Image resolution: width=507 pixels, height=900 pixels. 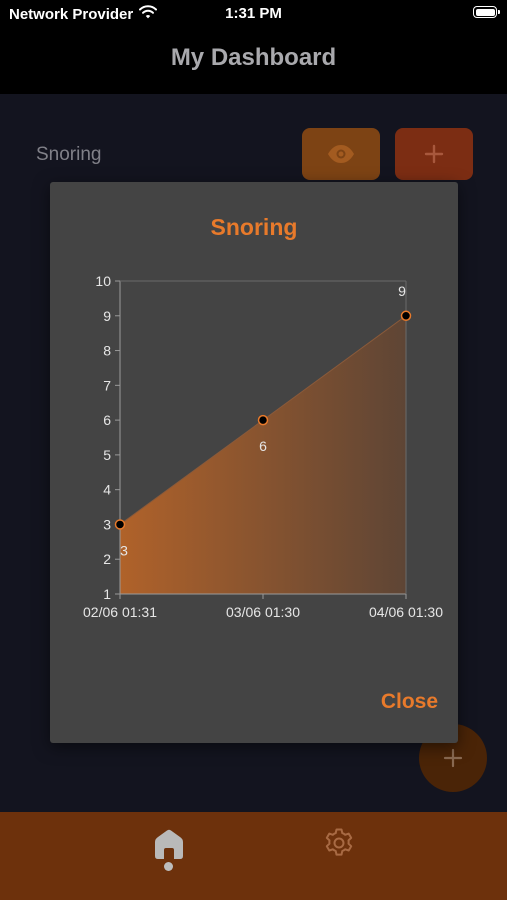 What do you see at coordinates (409, 702) in the screenshot?
I see `close-button: Close` at bounding box center [409, 702].